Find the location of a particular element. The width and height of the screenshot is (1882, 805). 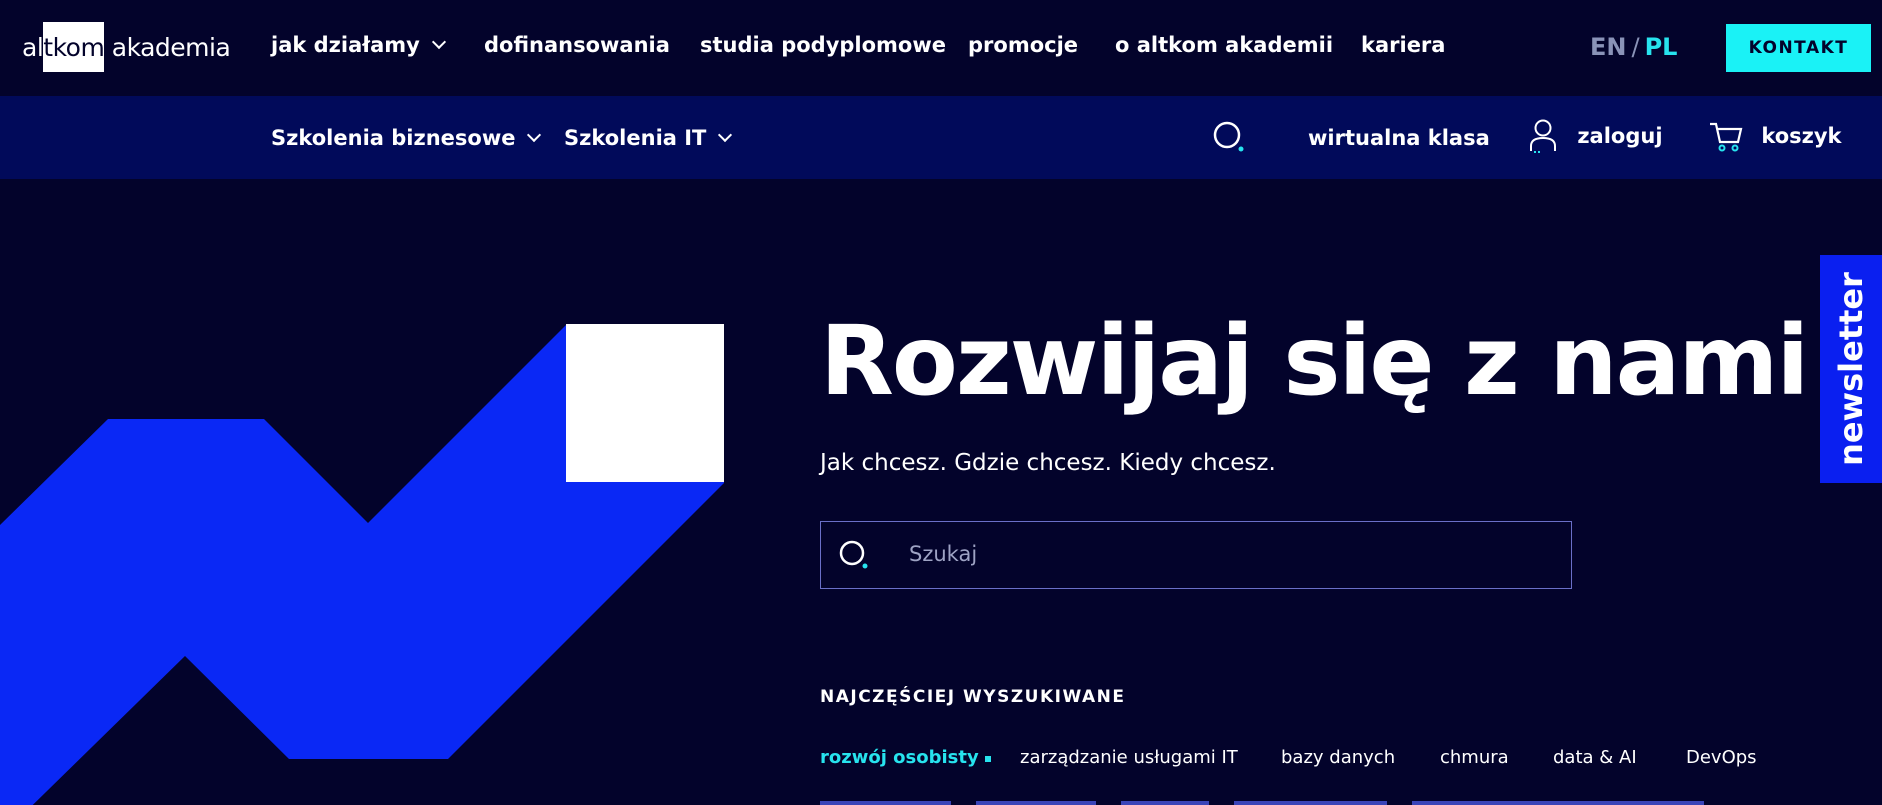

hero-search-input is located at coordinates (1209, 554).